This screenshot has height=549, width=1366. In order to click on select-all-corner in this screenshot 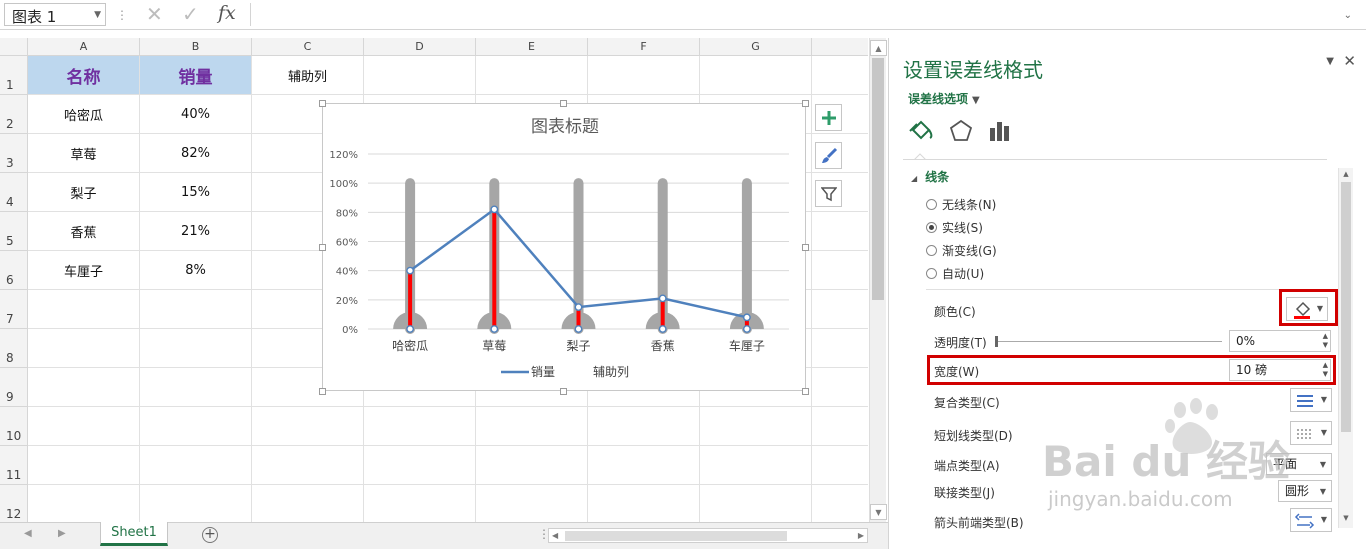, I will do `click(14, 47)`.